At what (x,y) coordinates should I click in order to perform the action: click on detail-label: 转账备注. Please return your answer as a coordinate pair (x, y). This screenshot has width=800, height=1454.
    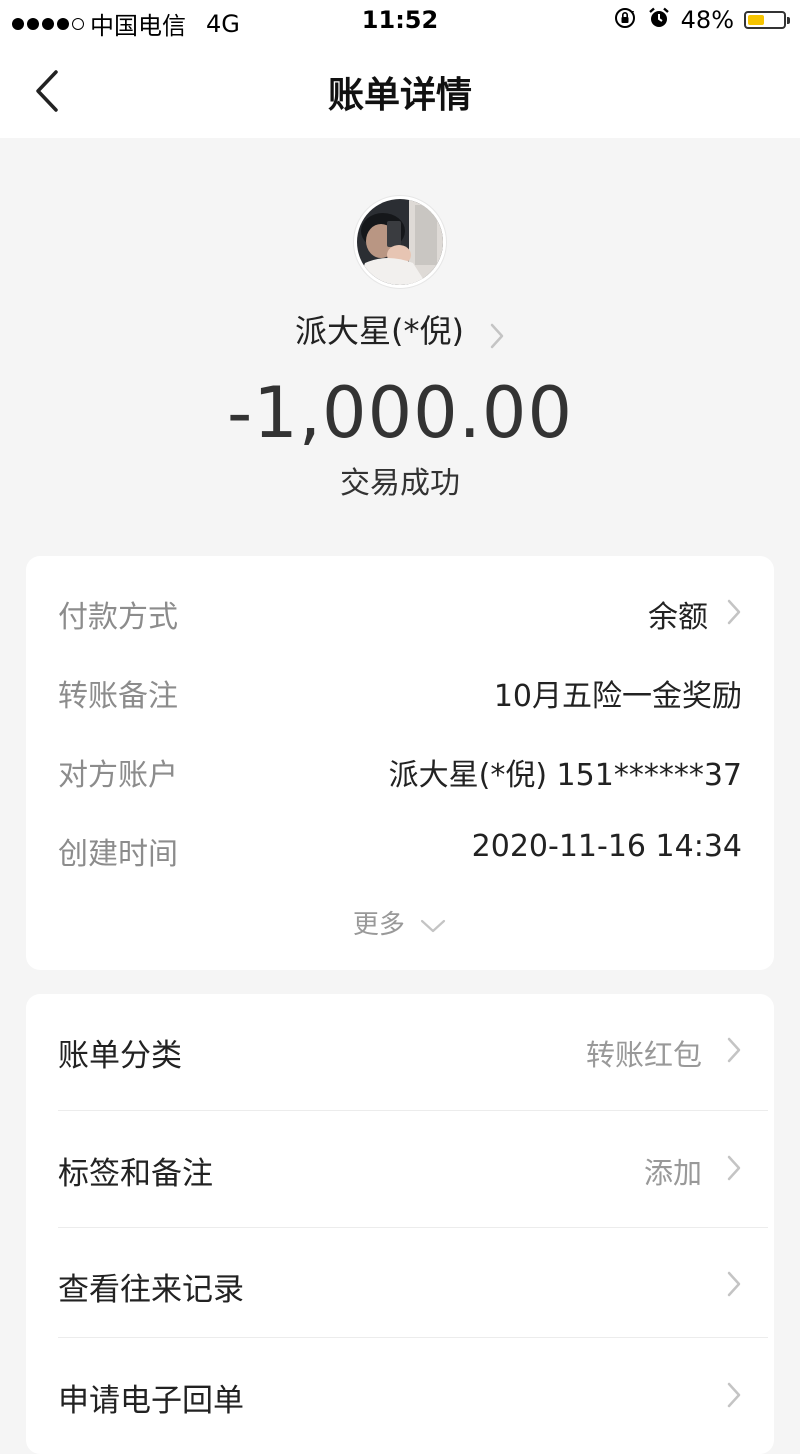
    Looking at the image, I should click on (118, 696).